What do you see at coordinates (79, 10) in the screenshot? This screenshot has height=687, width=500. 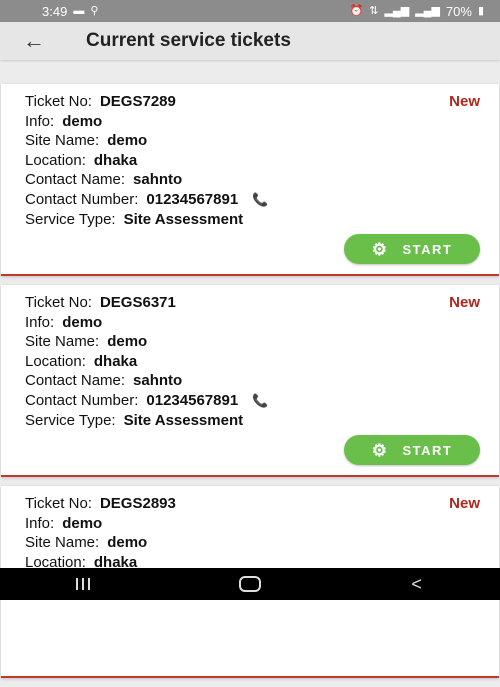 I see `message-icon: ▬` at bounding box center [79, 10].